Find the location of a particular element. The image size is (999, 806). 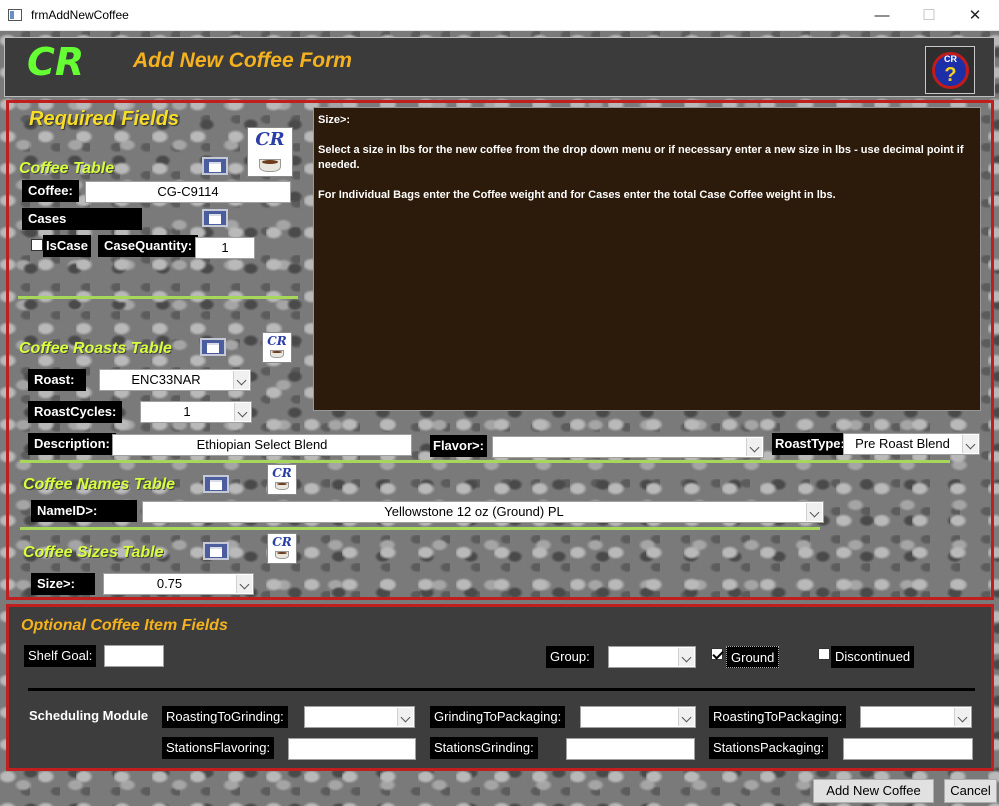

flavor-combo is located at coordinates (628, 447).